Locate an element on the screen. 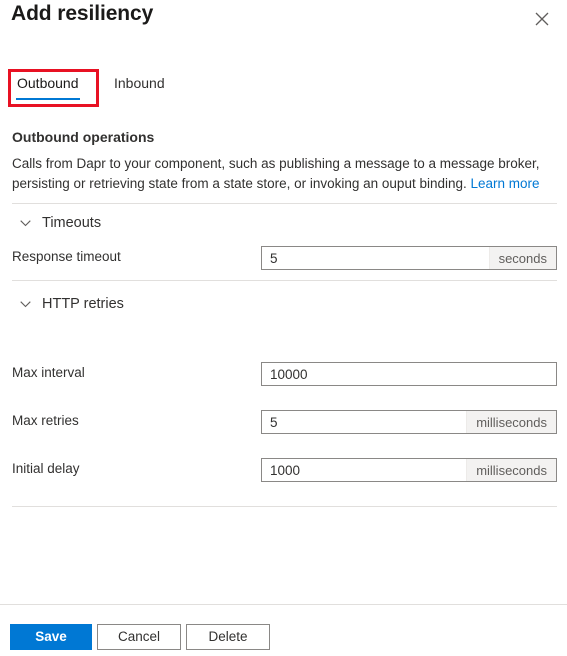 This screenshot has width=567, height=656. field-max-interval is located at coordinates (409, 374).